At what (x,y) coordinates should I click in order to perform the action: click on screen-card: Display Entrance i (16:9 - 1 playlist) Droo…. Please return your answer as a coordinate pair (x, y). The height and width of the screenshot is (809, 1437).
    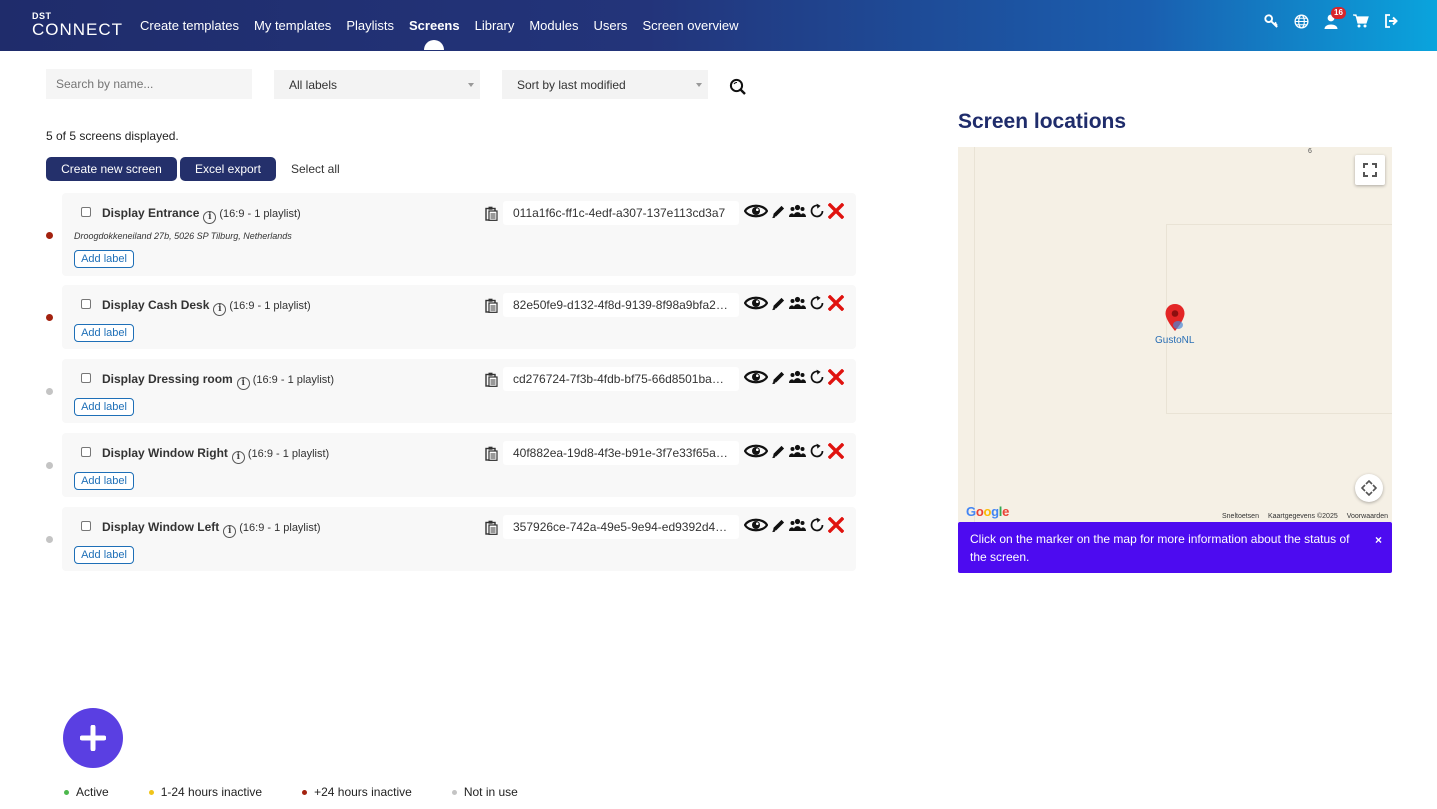
    Looking at the image, I should click on (459, 234).